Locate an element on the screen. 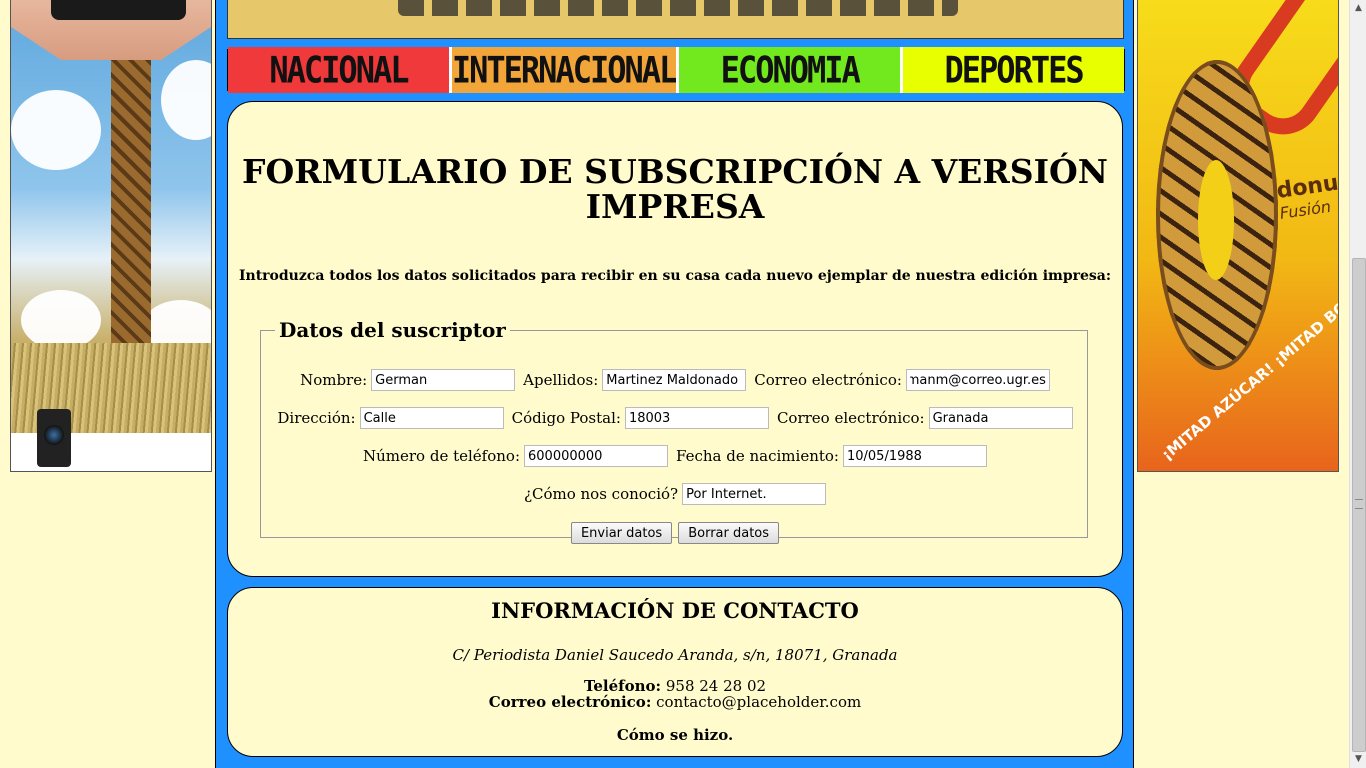 The image size is (1366, 768). nav-tab-deportes: DEPORTES is located at coordinates (1012, 70).